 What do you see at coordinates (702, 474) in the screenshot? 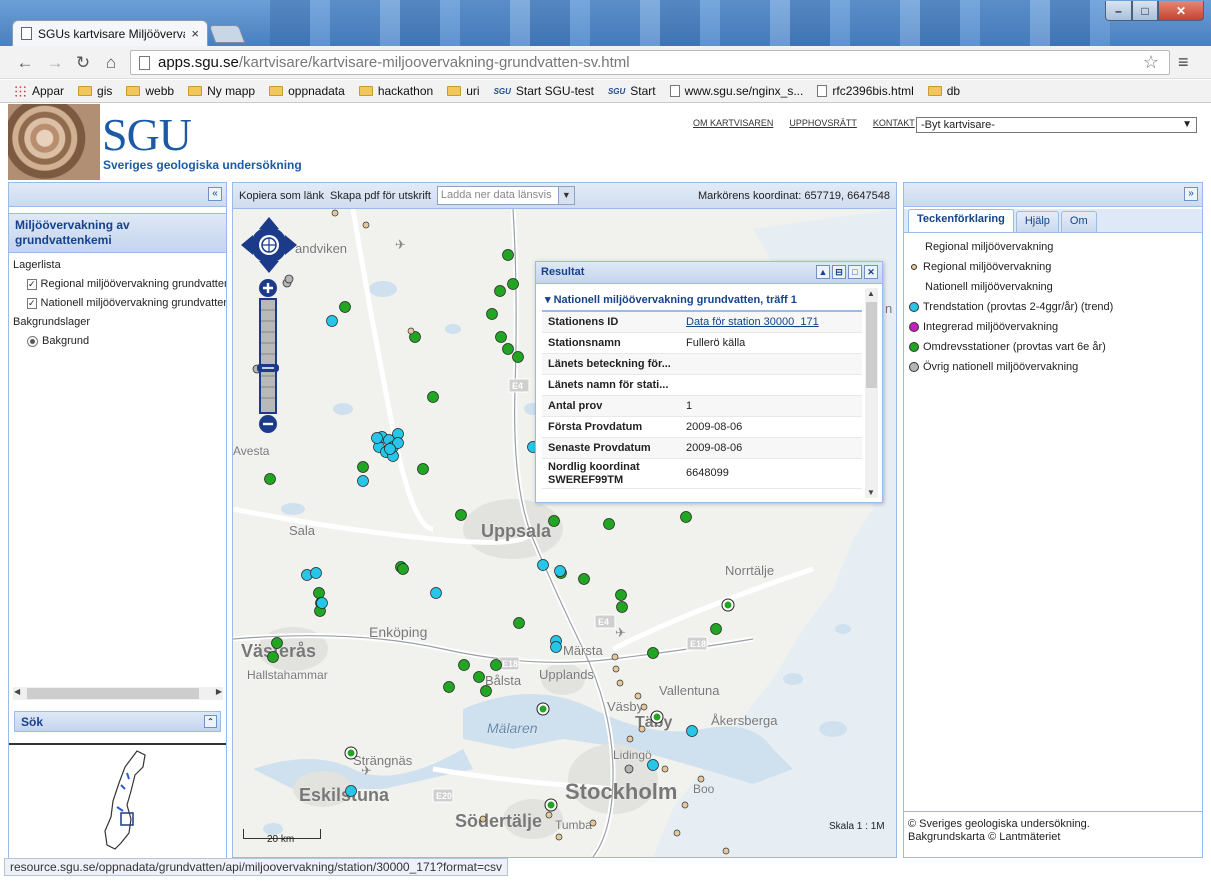
I see `result-row: Nordlig koordinat SWEREF99TM 6648099` at bounding box center [702, 474].